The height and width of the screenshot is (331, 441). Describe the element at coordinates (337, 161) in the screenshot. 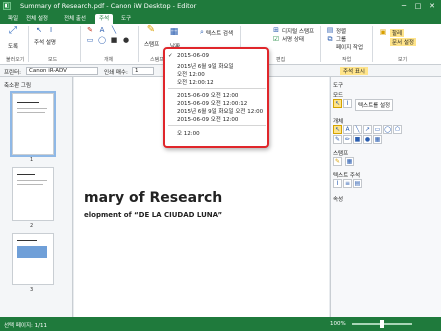

I see `stamp-tool: ✎` at that location.